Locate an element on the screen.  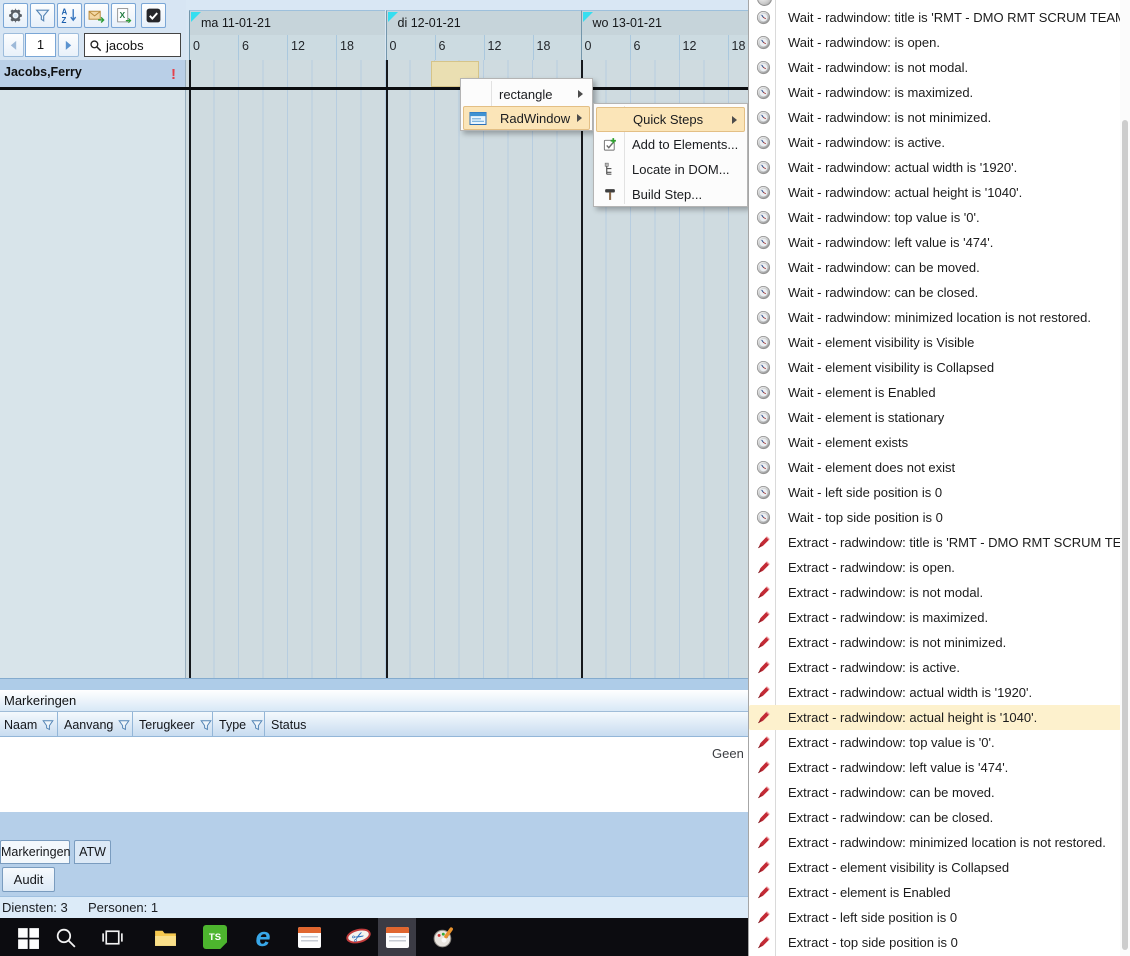
column-header-type: Type is located at coordinates (240, 724).